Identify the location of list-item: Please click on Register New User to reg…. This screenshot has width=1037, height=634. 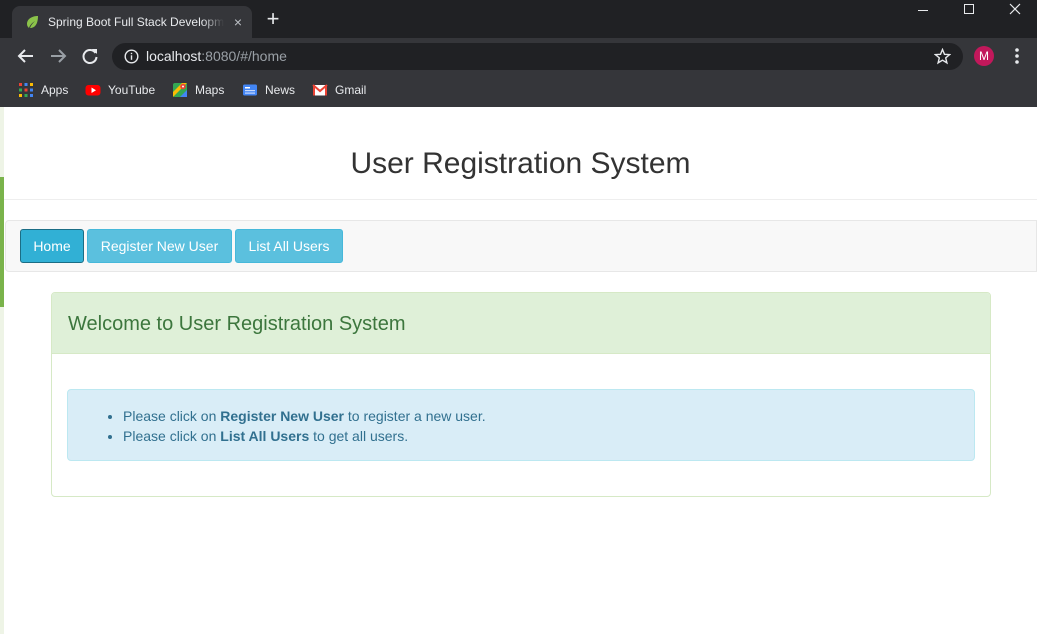
(304, 416).